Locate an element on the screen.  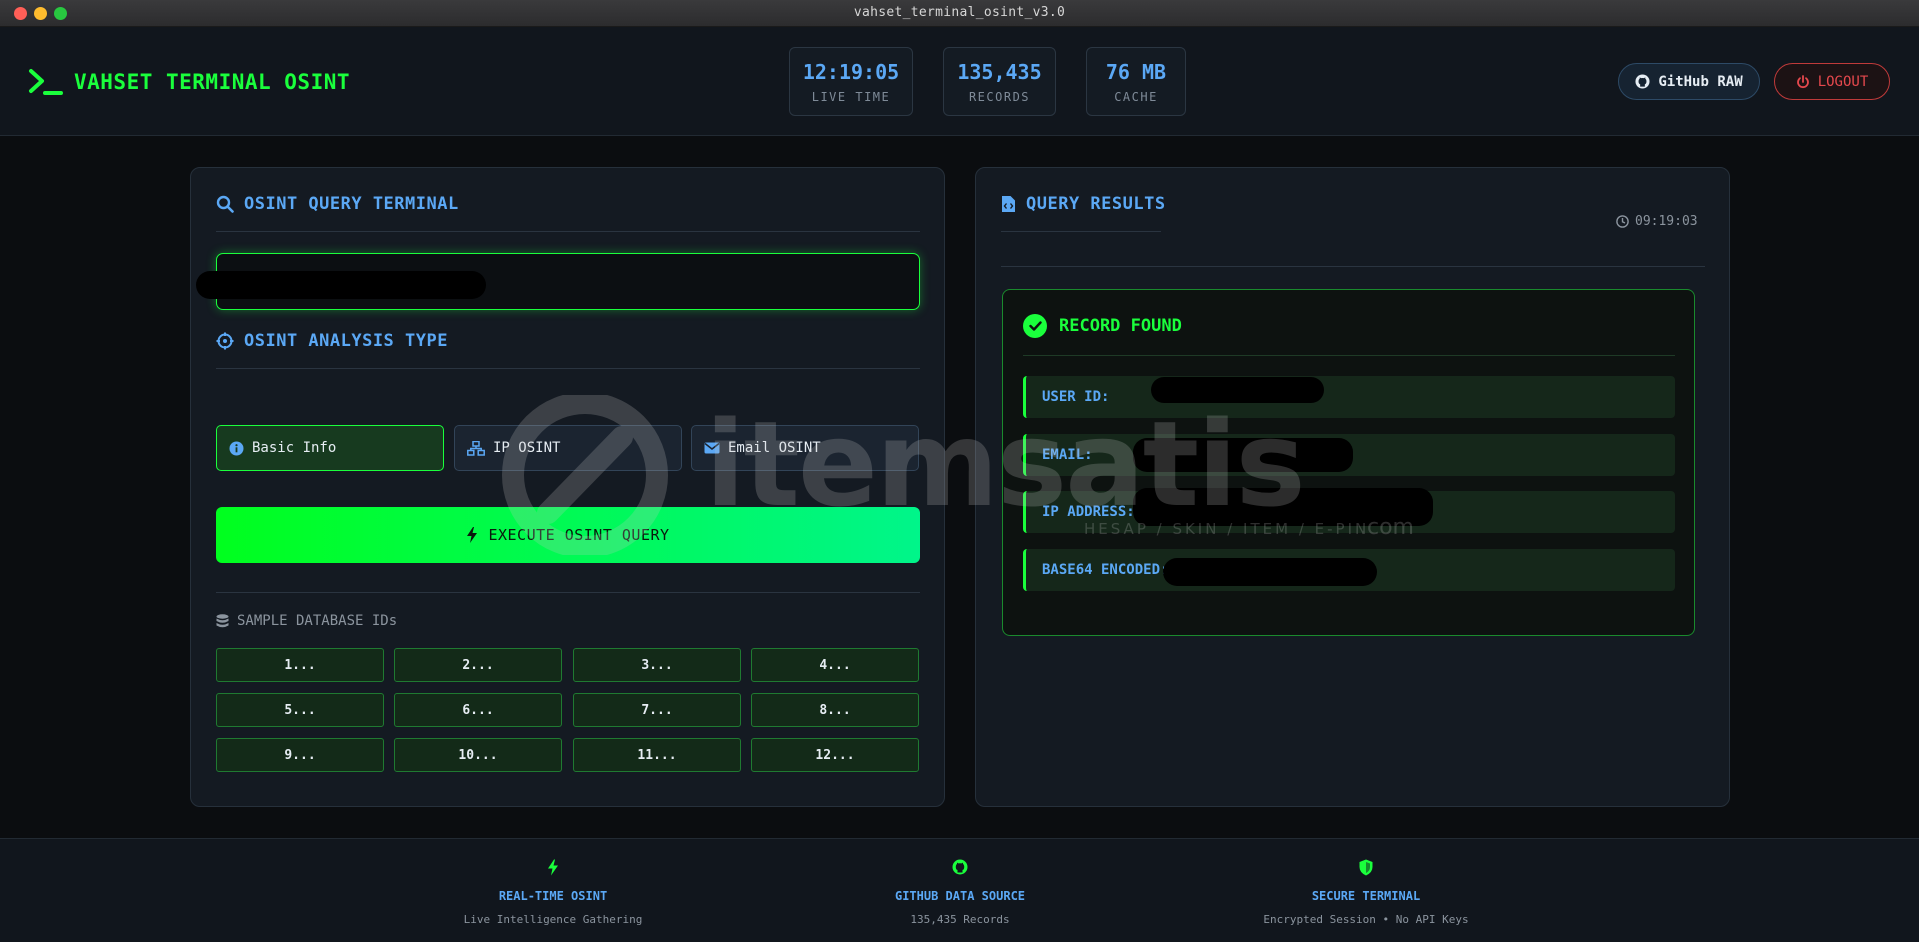
field-label: IP ADDRESS: is located at coordinates (1088, 512).